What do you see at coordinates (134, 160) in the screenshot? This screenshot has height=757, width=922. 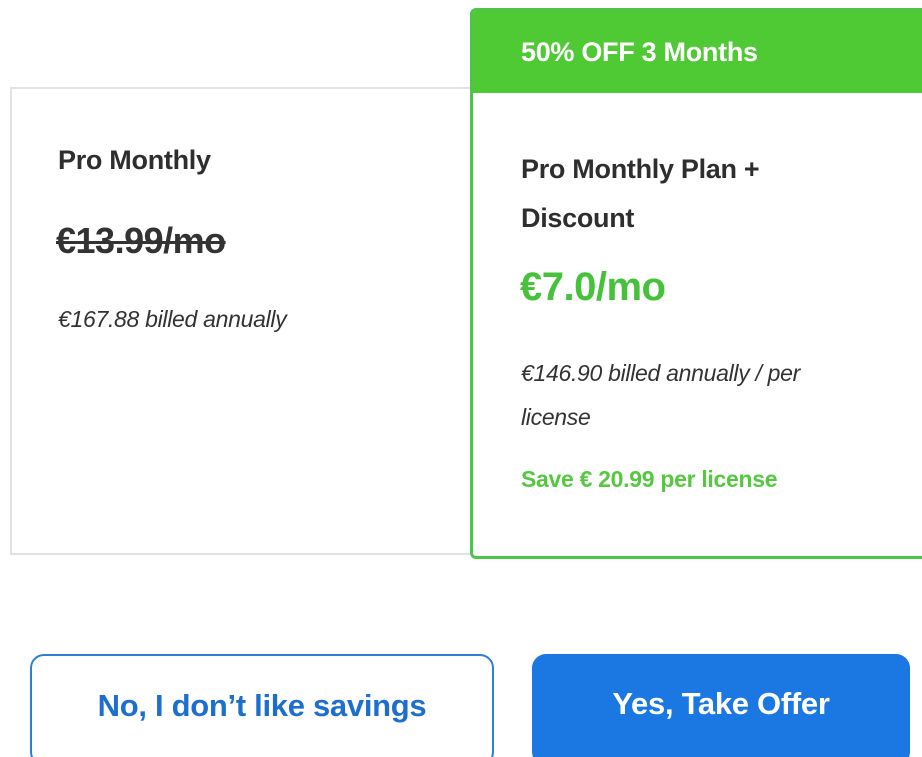 I see `plan-name: Pro Monthly` at bounding box center [134, 160].